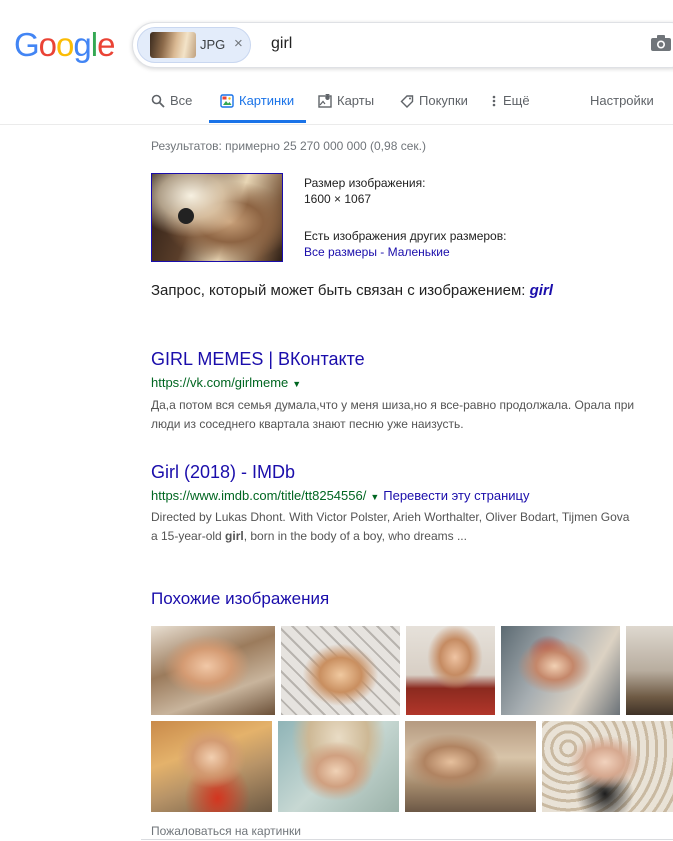  I want to click on result-title-link: GIRL MEMES | ВКонтакте, so click(258, 359).